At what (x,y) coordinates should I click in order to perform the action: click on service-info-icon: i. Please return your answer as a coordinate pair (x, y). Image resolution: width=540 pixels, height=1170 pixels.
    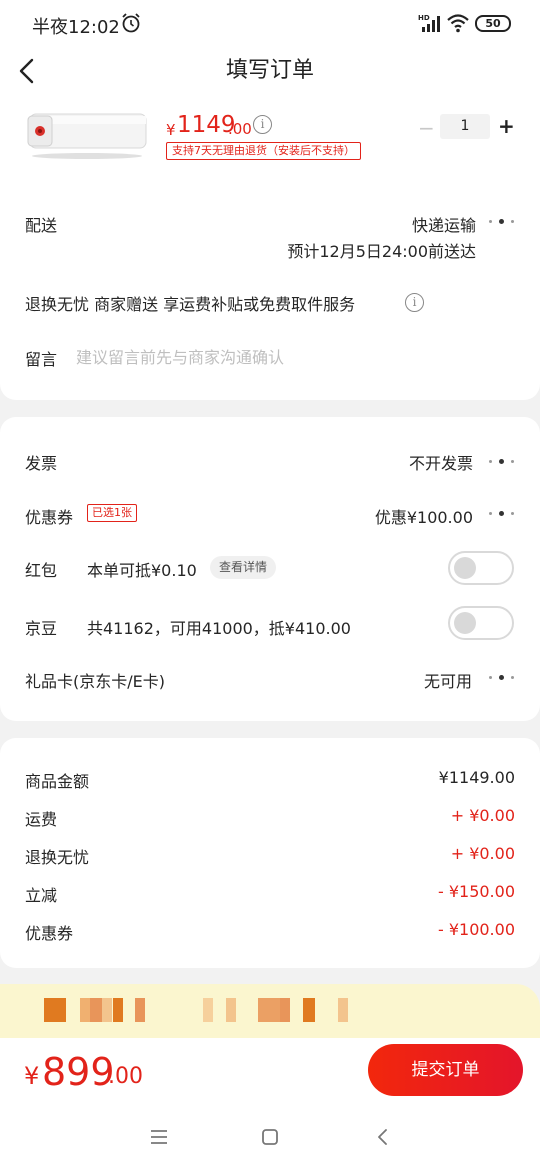
    Looking at the image, I should click on (414, 302).